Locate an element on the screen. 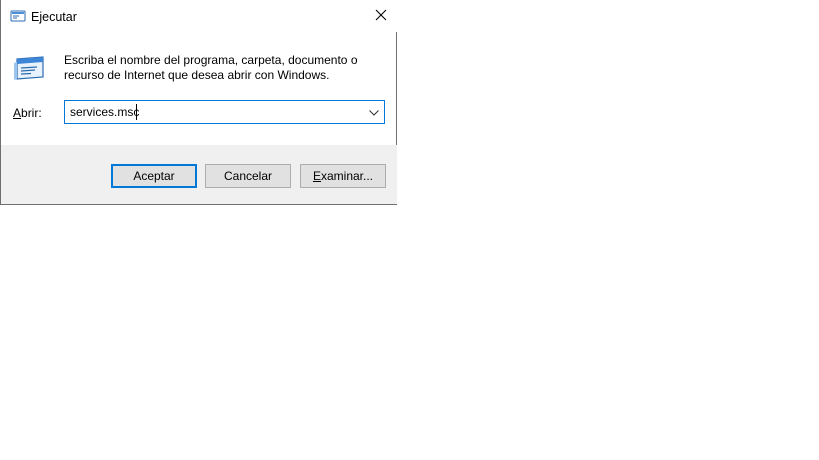 Image resolution: width=819 pixels, height=460 pixels. open-combobox is located at coordinates (224, 112).